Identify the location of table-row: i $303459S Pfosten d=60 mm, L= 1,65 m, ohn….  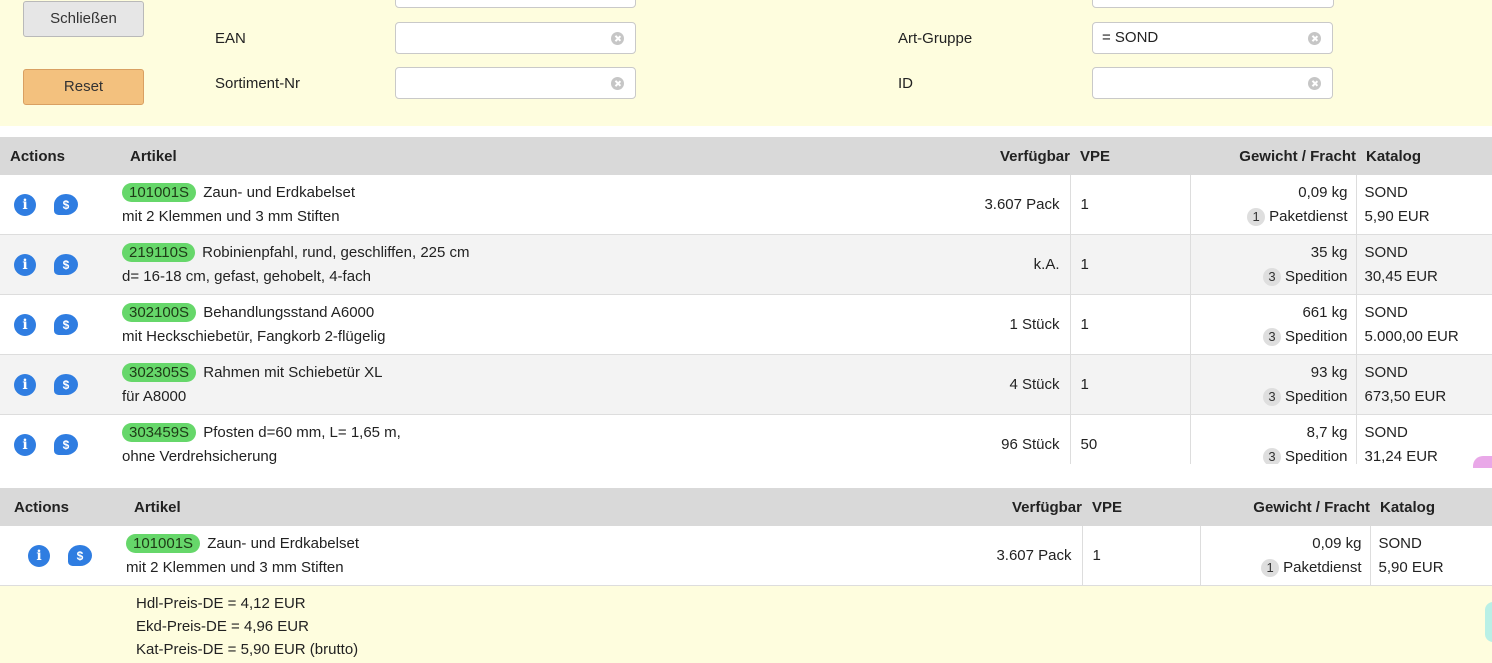
(746, 439).